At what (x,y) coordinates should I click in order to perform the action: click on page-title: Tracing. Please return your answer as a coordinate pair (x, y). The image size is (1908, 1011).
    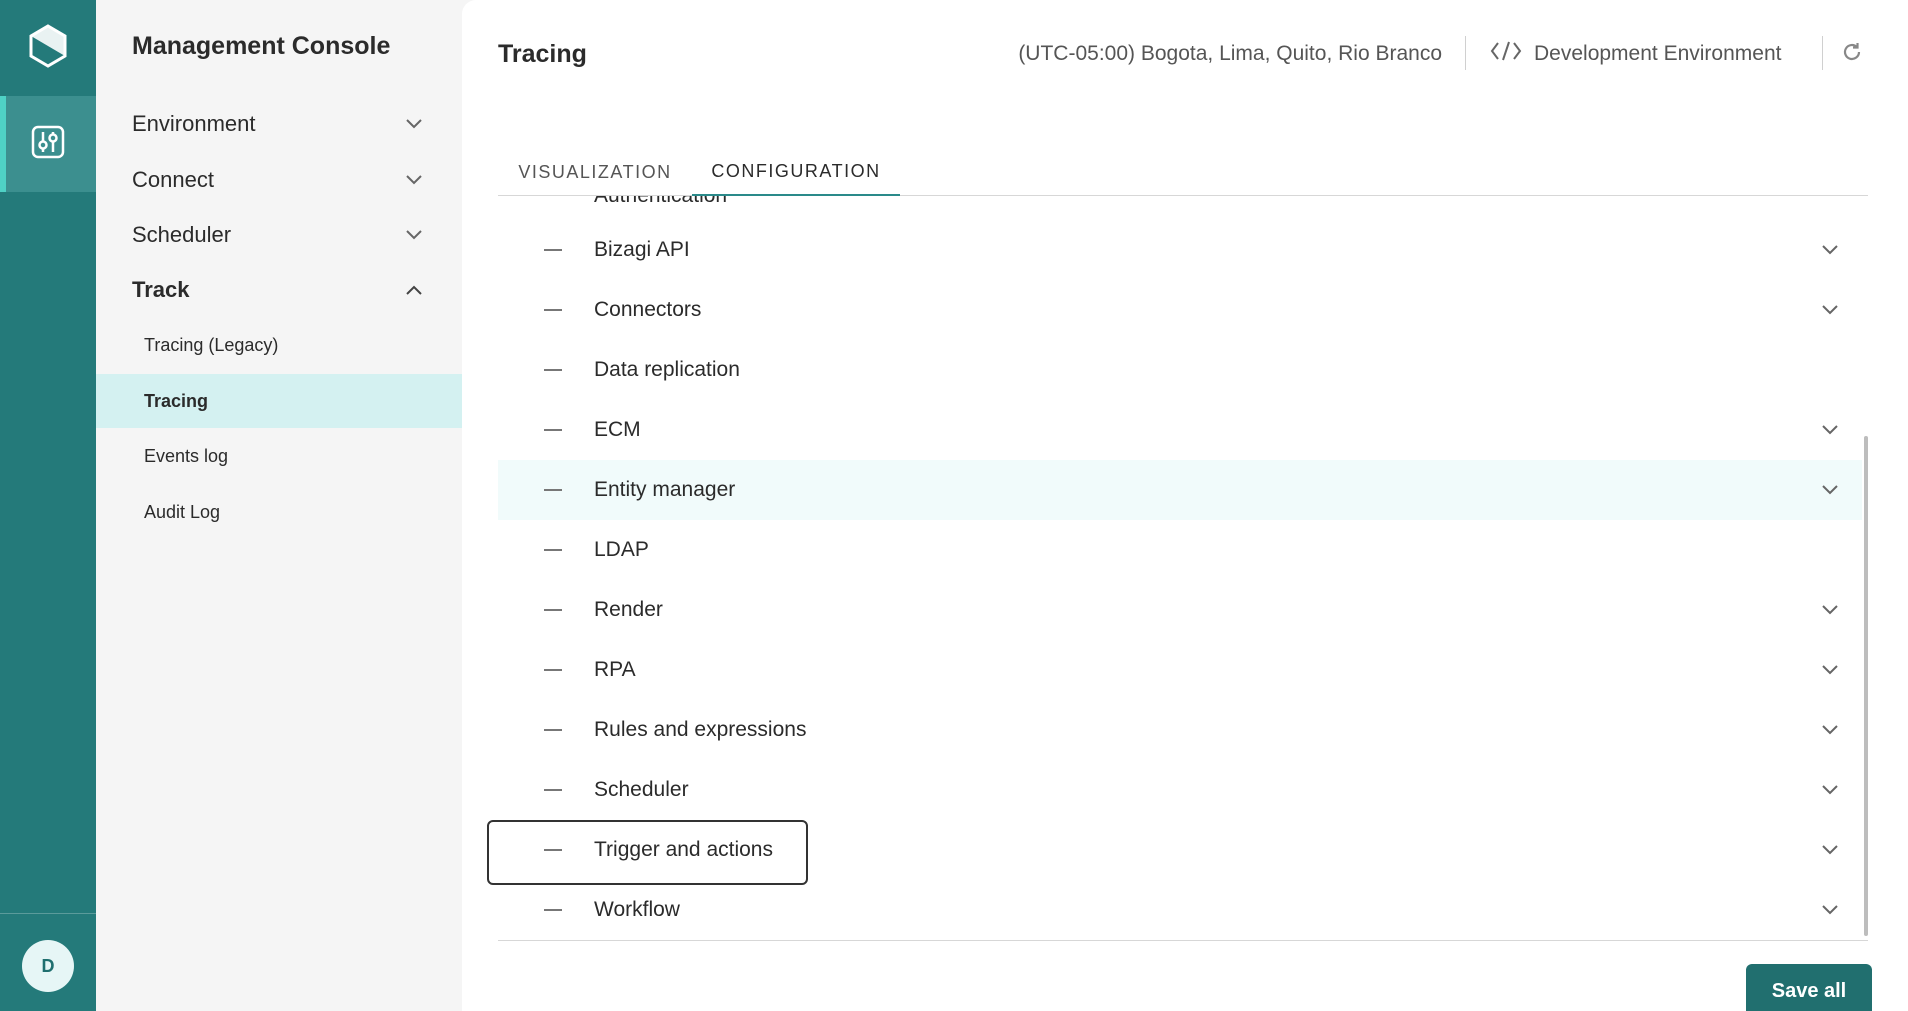
    Looking at the image, I should click on (542, 54).